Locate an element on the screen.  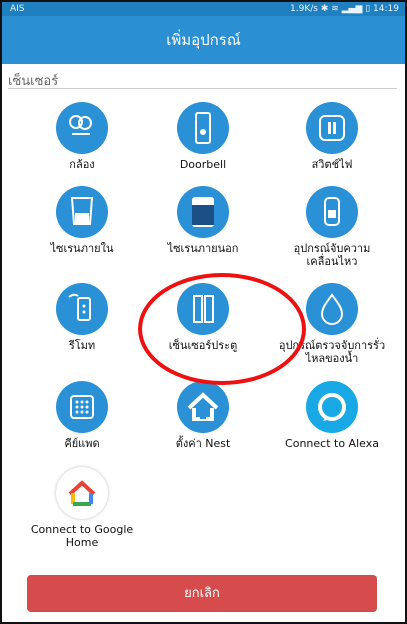
tile-nest: ตั้งค่า Nest is located at coordinates (203, 415).